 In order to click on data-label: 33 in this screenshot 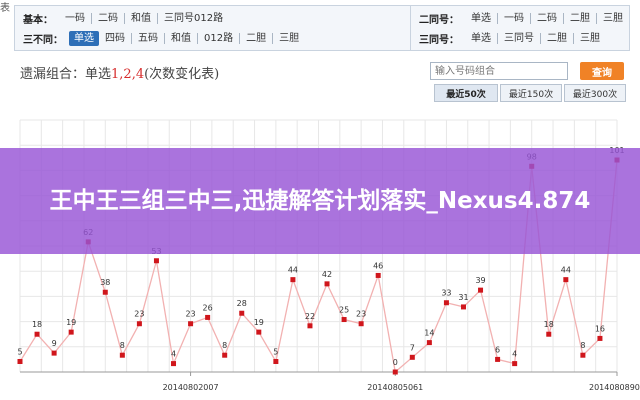, I will do `click(446, 293)`.